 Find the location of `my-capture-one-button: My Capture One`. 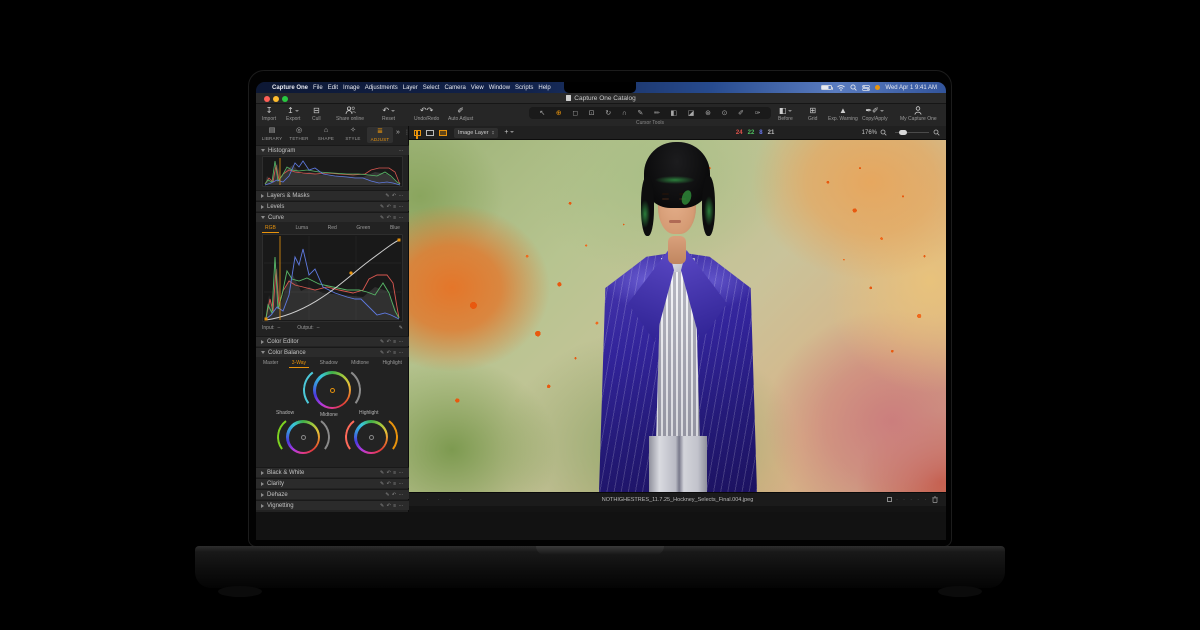

my-capture-one-button: My Capture One is located at coordinates (918, 114).